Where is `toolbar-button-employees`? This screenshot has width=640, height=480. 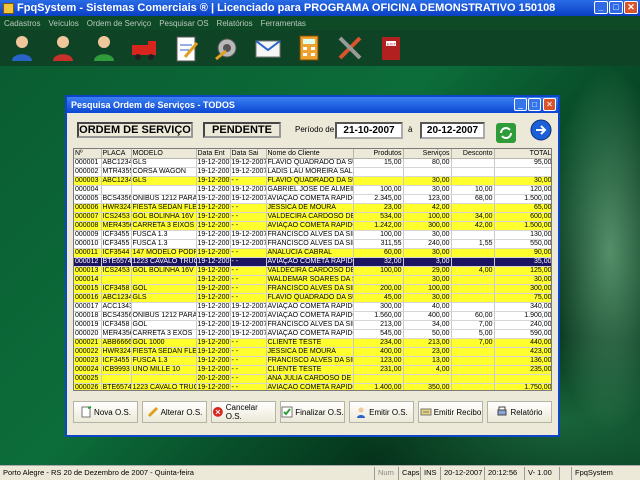 toolbar-button-employees is located at coordinates (63, 48).